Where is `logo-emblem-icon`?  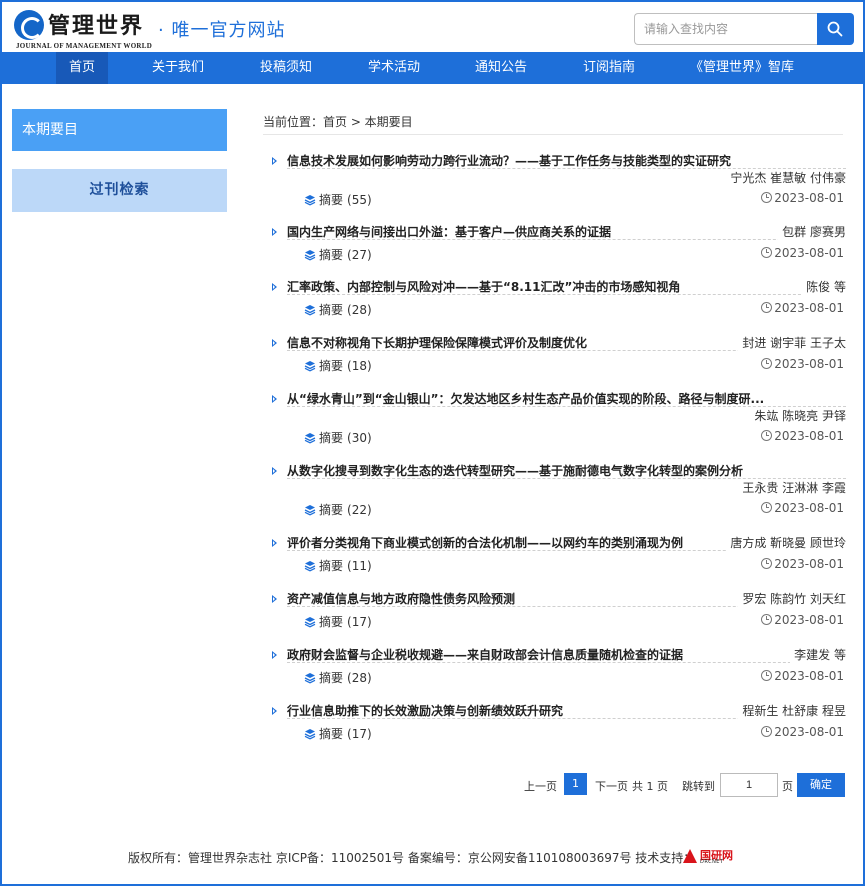 logo-emblem-icon is located at coordinates (29, 25).